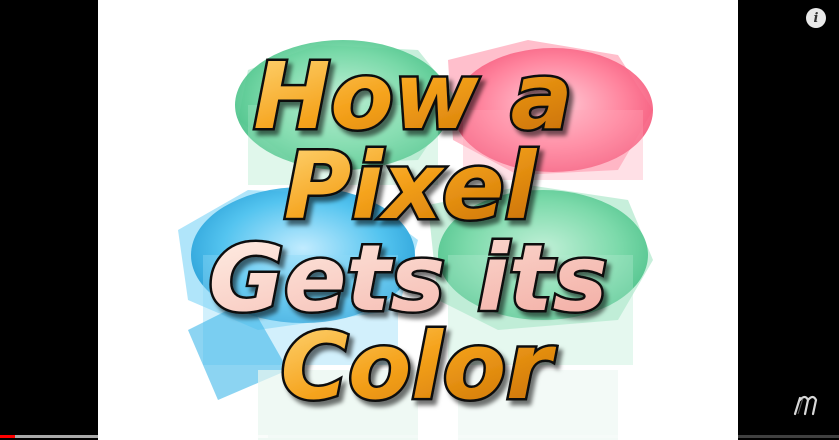 The width and height of the screenshot is (839, 440). What do you see at coordinates (419, 366) in the screenshot?
I see `title-line-4: Color` at bounding box center [419, 366].